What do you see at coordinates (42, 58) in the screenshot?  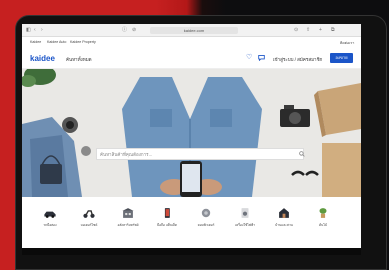 I see `kaidee-logo: kaidee` at bounding box center [42, 58].